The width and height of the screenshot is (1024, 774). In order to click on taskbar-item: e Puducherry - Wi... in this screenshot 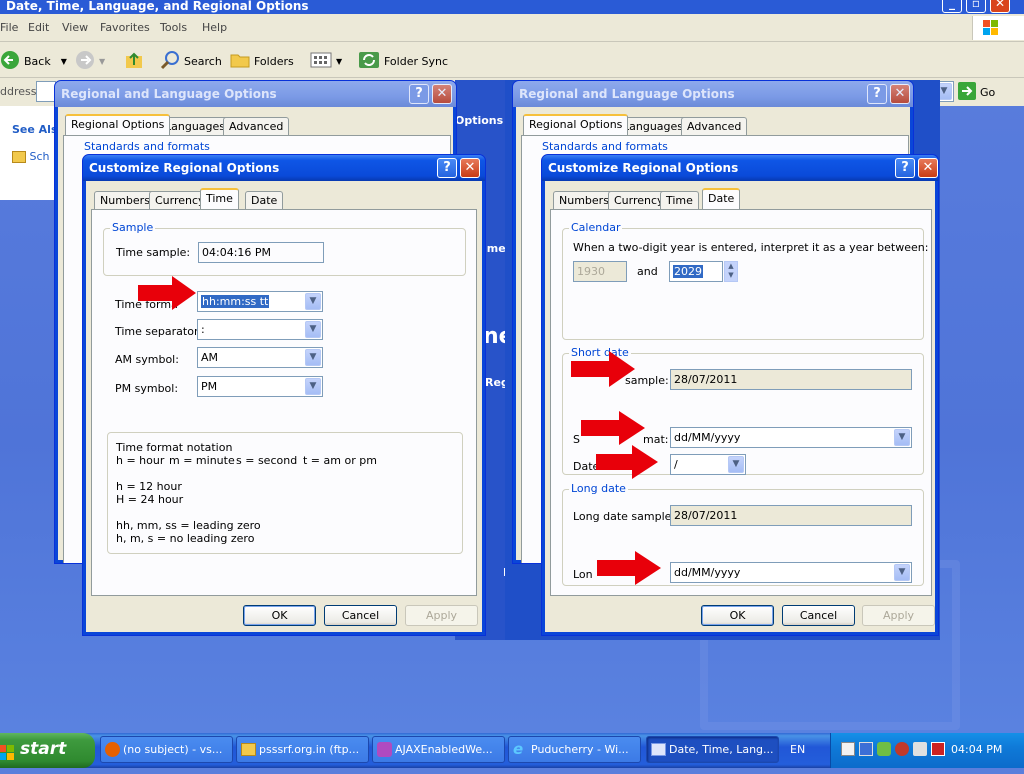, I will do `click(574, 749)`.